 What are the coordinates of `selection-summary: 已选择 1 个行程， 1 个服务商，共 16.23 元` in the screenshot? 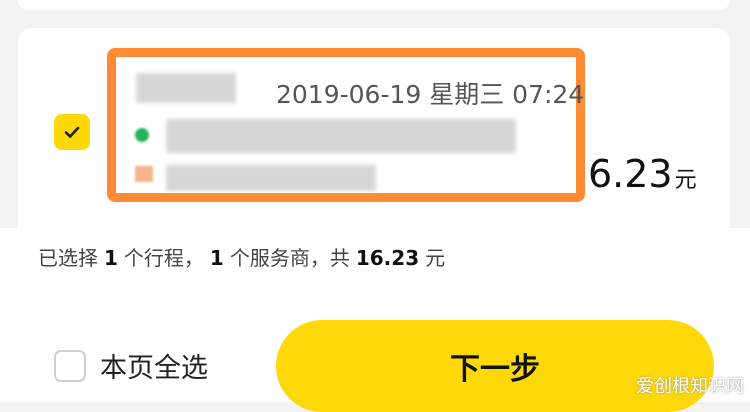 It's located at (242, 258).